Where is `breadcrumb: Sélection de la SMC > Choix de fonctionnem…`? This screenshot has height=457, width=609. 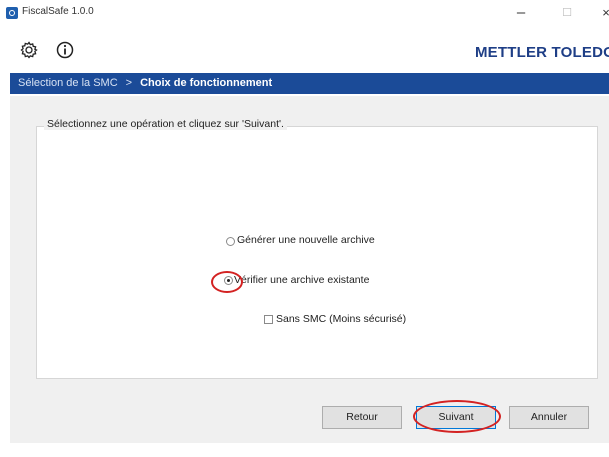
breadcrumb: Sélection de la SMC > Choix de fonctionnem… is located at coordinates (309, 83).